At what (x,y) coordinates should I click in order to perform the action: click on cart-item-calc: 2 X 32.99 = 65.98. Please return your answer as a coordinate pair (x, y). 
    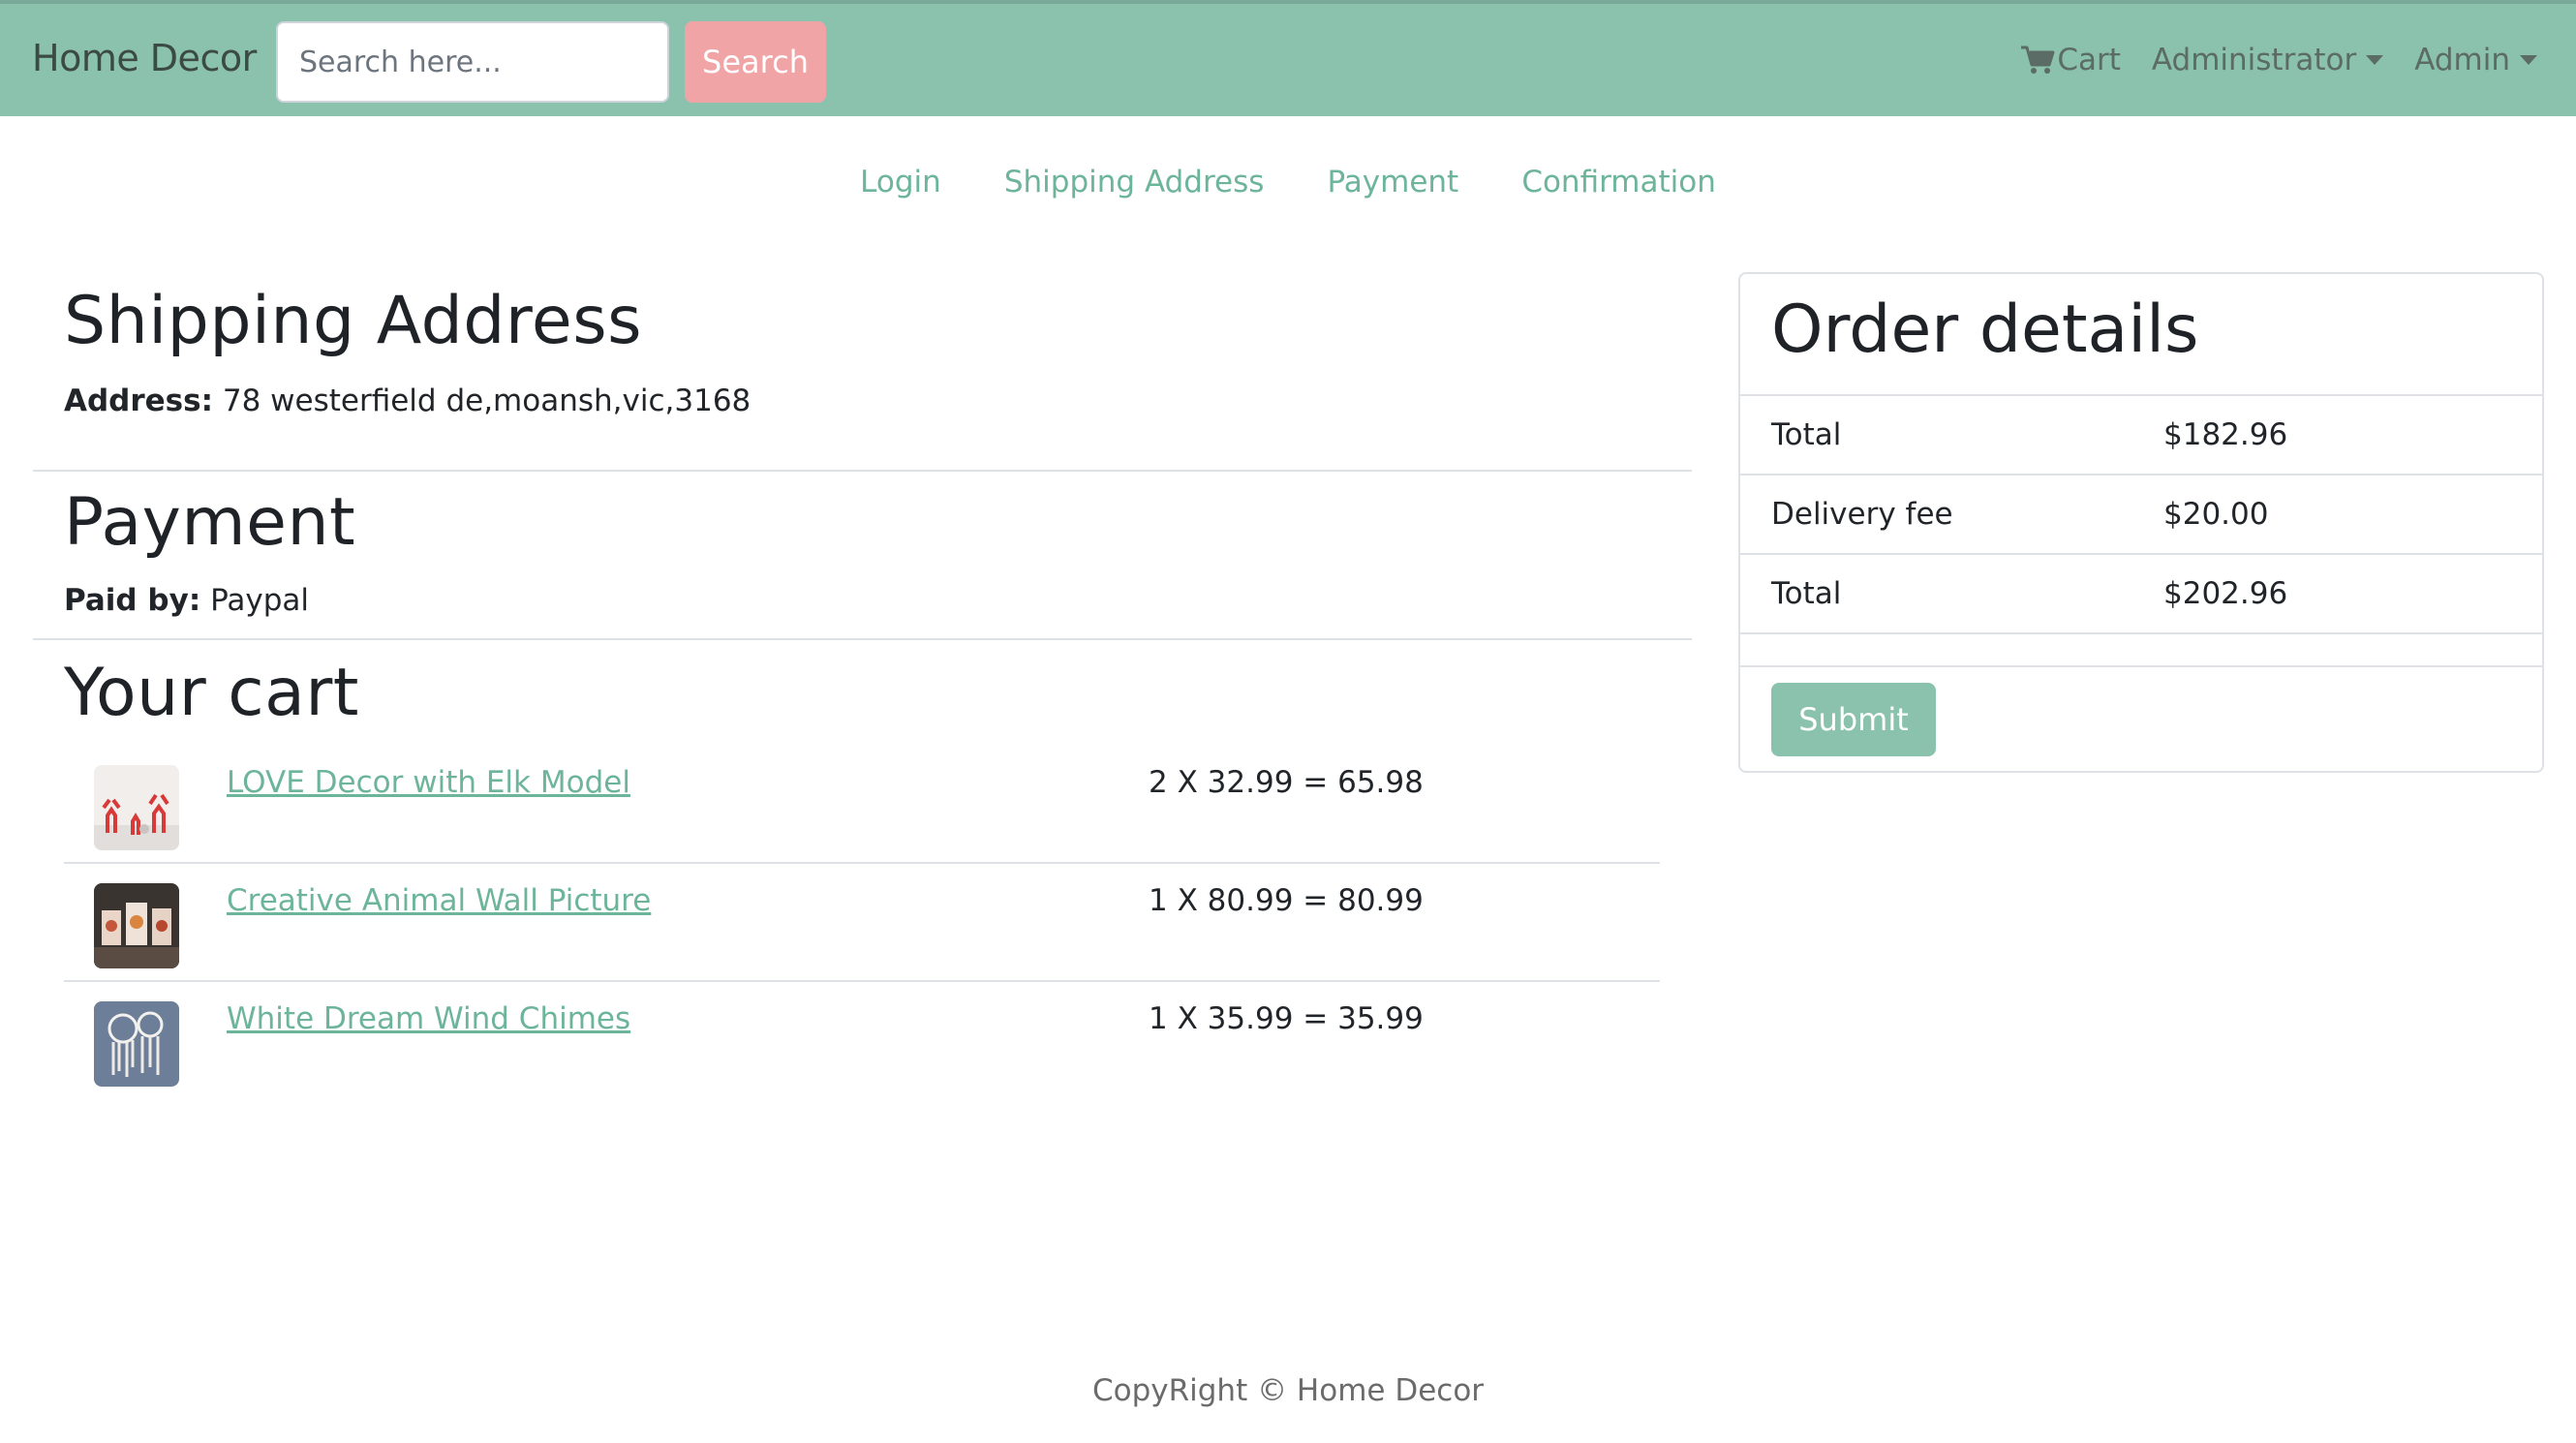
    Looking at the image, I should click on (1286, 783).